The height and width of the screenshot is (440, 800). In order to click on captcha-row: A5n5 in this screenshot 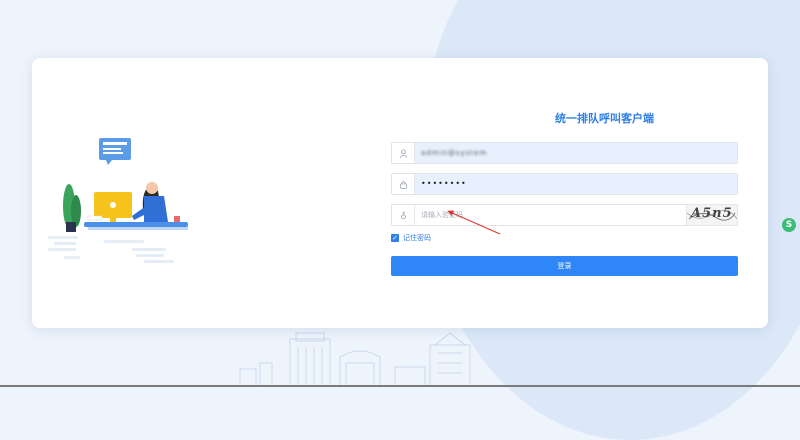, I will do `click(564, 215)`.